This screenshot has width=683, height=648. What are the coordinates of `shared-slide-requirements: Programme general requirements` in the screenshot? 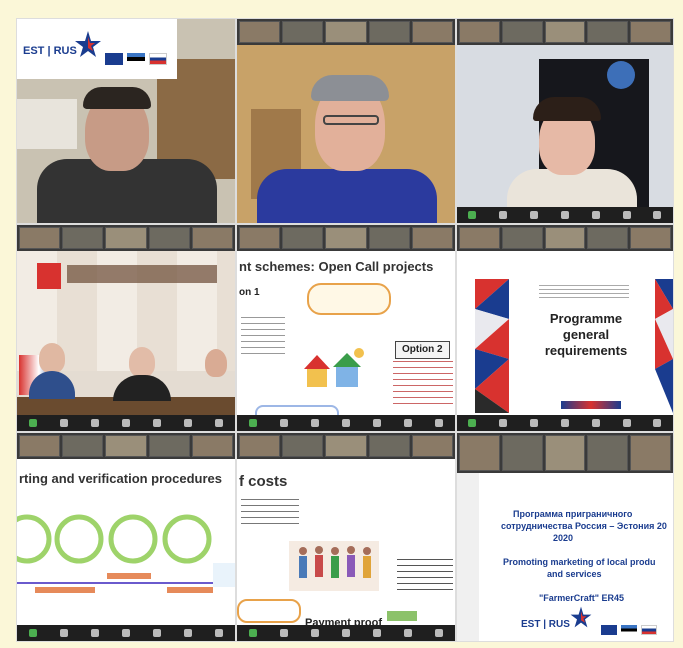 It's located at (565, 328).